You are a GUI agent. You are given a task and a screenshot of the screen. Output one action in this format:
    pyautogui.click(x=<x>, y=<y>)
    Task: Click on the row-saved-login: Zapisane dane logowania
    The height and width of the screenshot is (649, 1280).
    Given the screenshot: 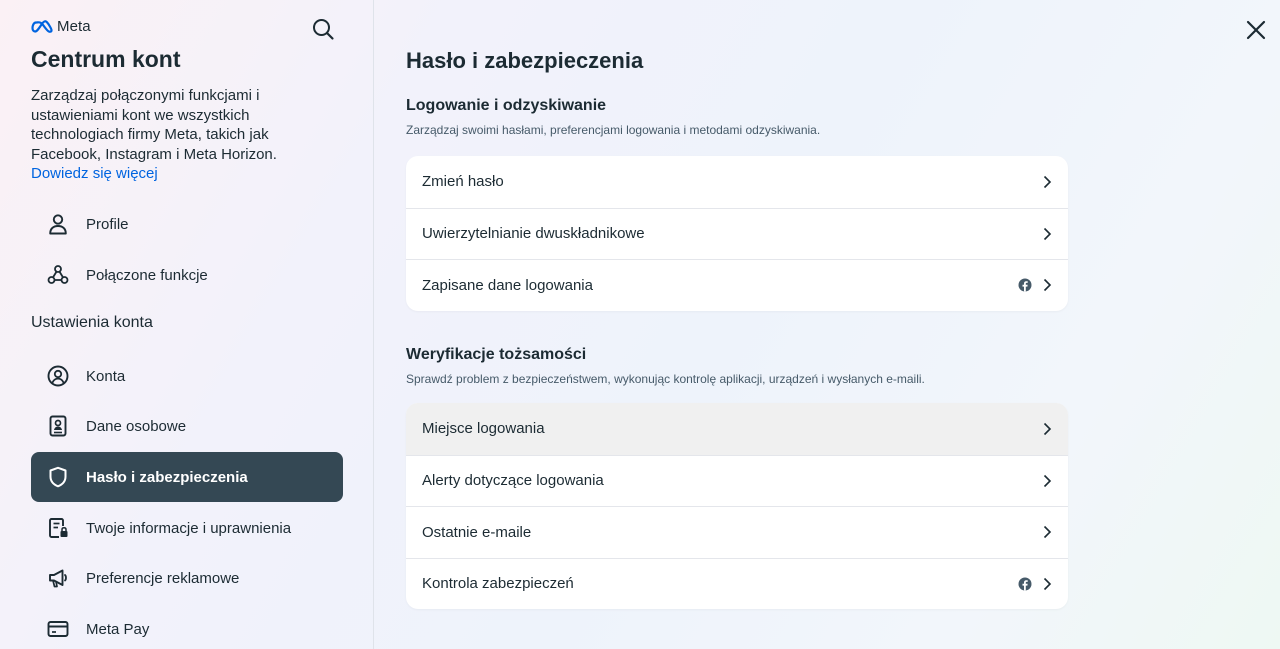 What is the action you would take?
    pyautogui.click(x=737, y=285)
    